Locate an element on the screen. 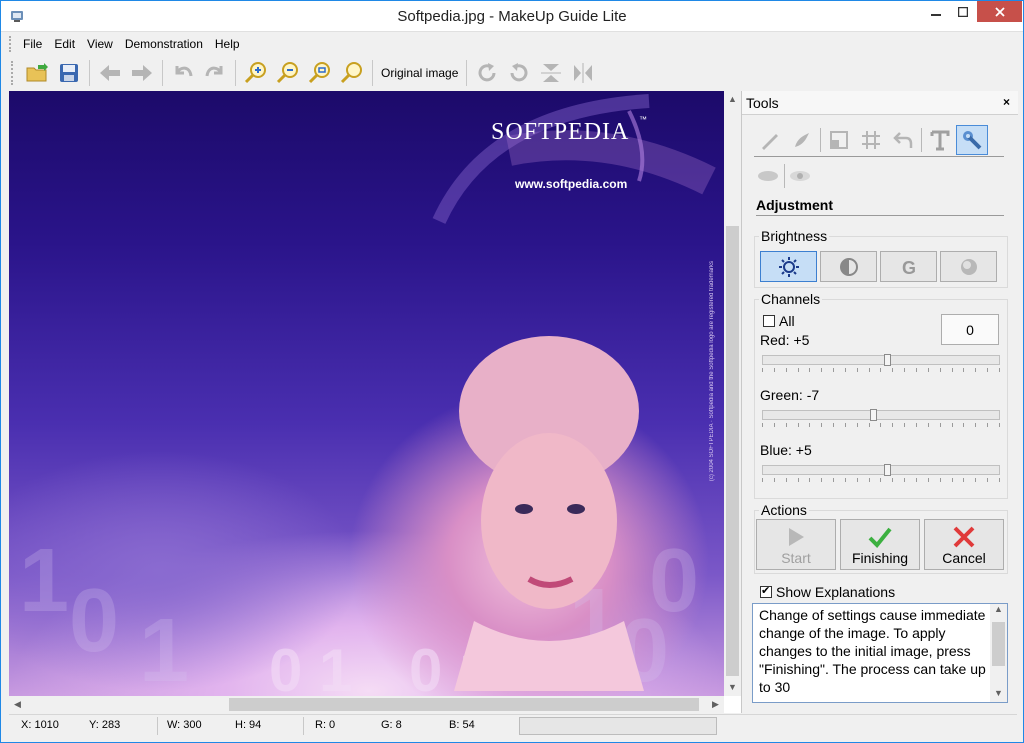 Image resolution: width=1024 pixels, height=743 pixels. pencil-icon is located at coordinates (770, 141).